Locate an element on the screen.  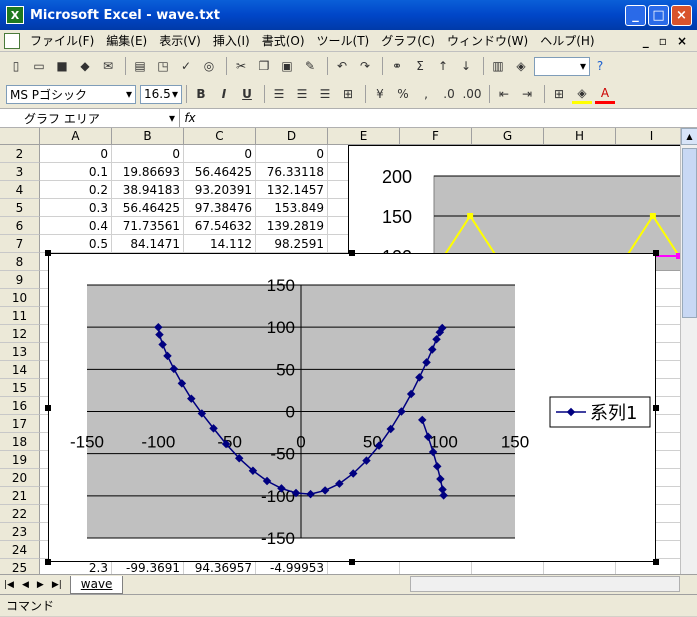
print-icon: ▤ is located at coordinates (140, 66).